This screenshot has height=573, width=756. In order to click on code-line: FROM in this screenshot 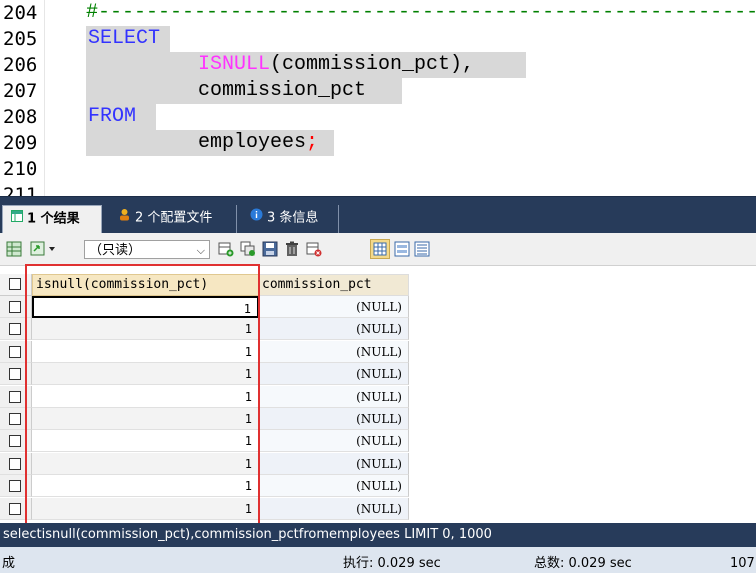, I will do `click(112, 117)`.